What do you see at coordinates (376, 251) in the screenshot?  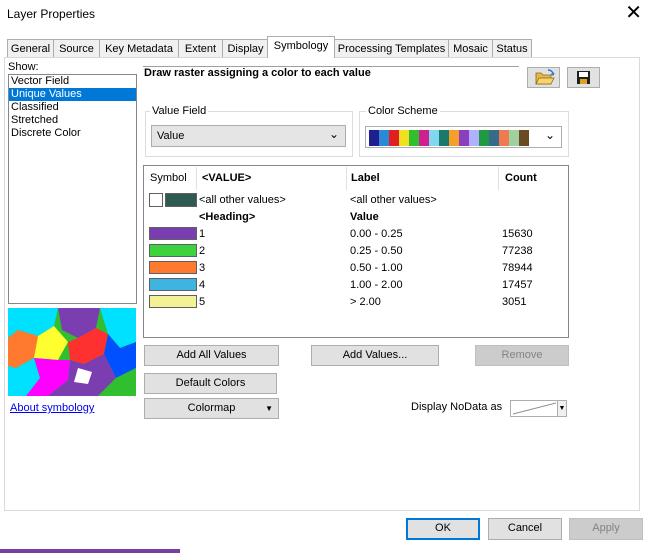 I see `row-2-label: 0.25 - 0.50` at bounding box center [376, 251].